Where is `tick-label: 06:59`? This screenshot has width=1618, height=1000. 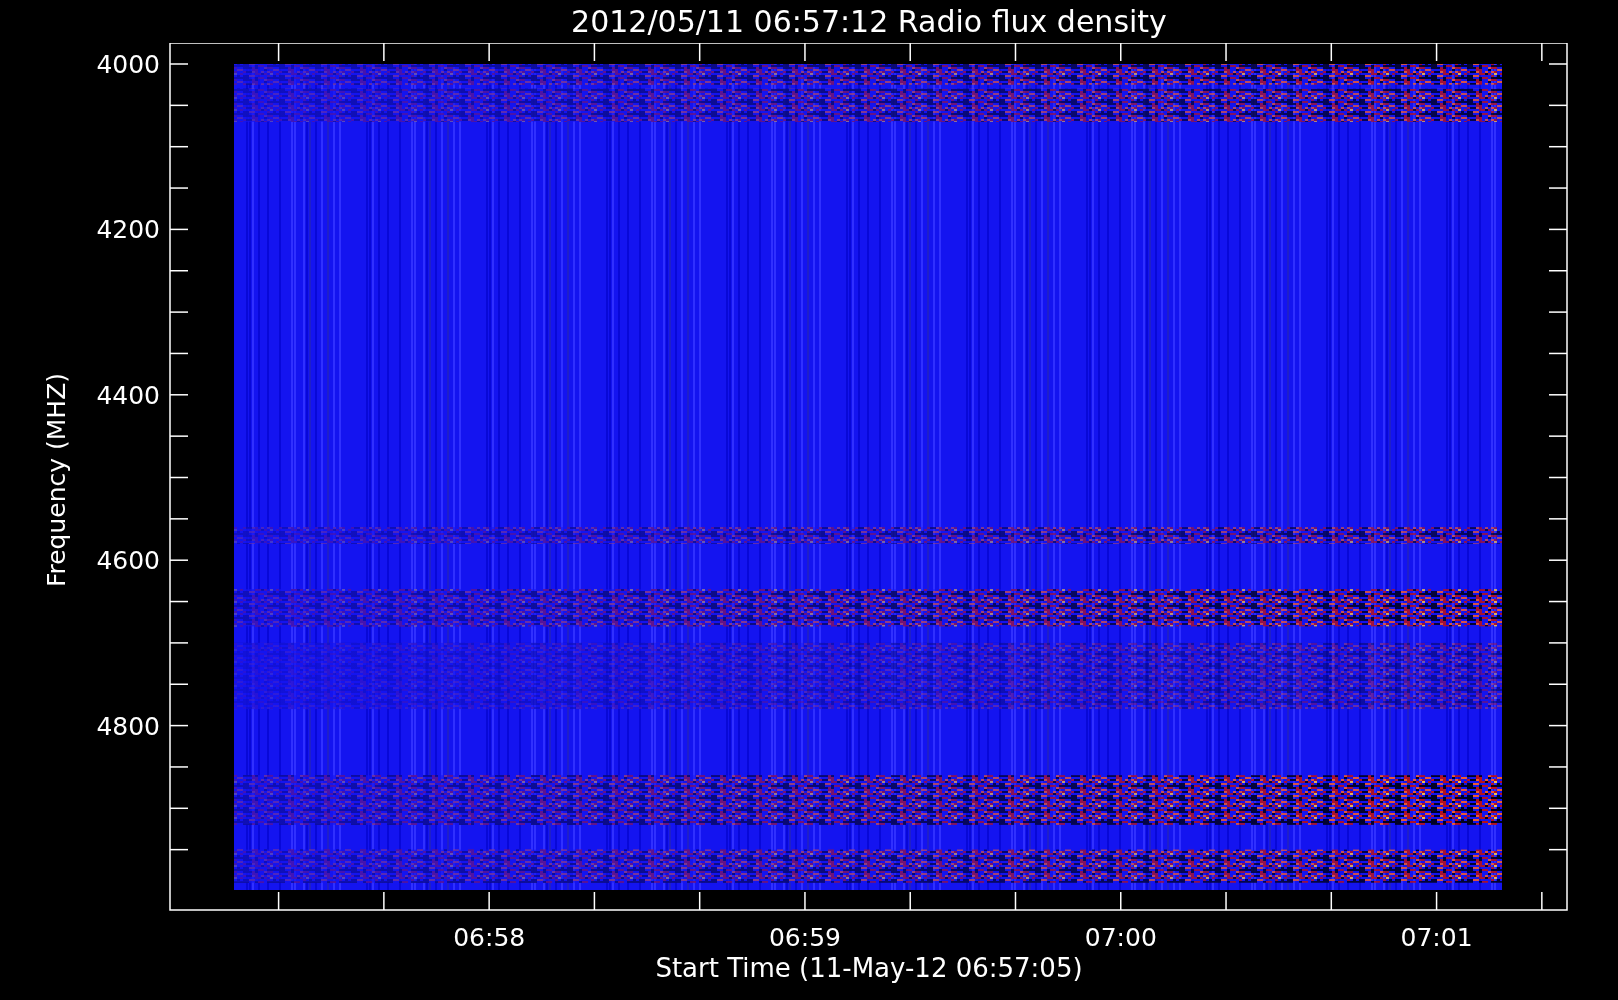
tick-label: 06:59 is located at coordinates (805, 937).